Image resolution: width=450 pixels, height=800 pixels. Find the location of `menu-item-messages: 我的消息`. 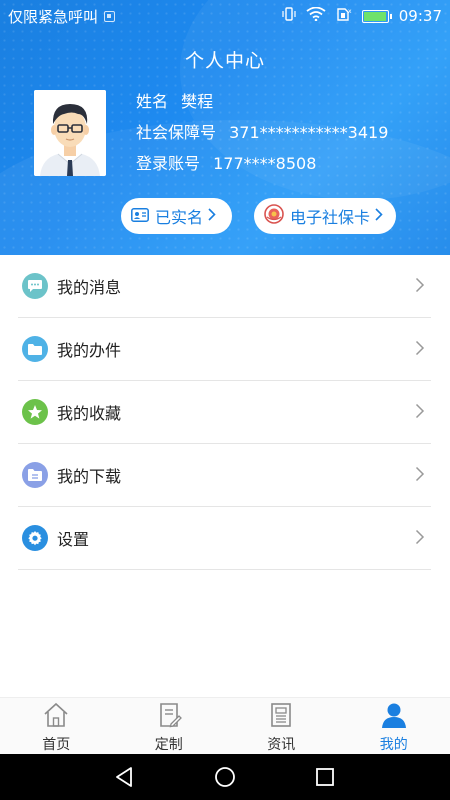

menu-item-messages: 我的消息 is located at coordinates (224, 286).